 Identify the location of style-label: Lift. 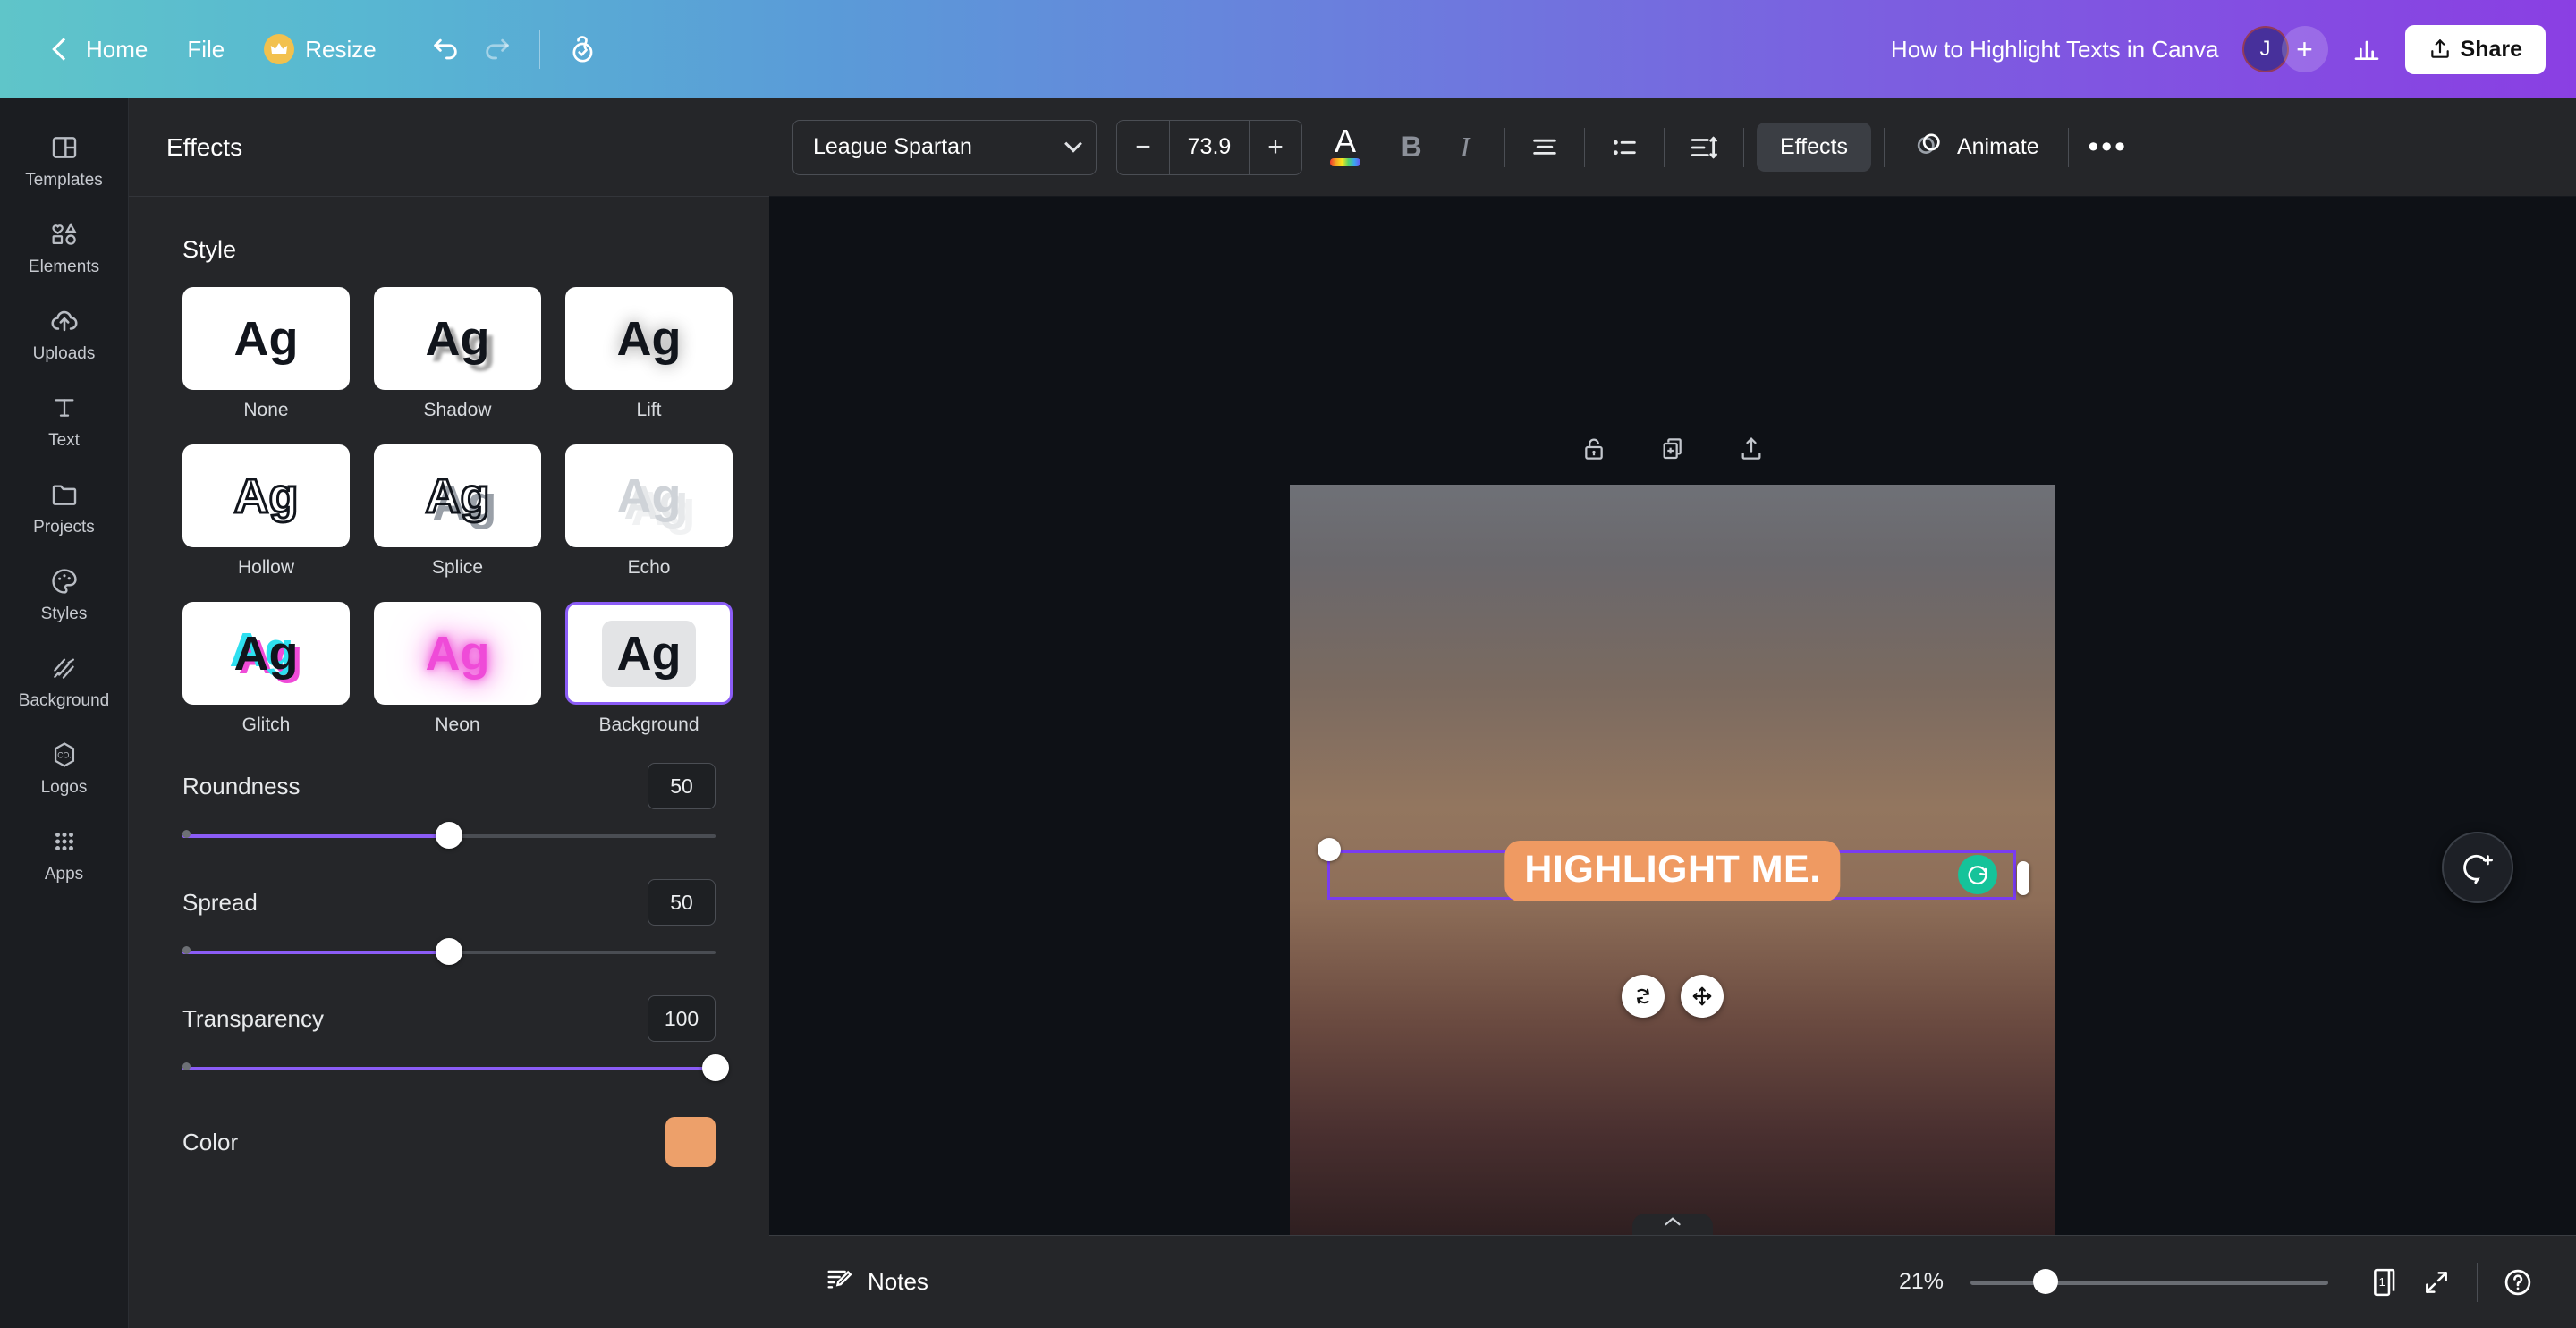
(649, 410).